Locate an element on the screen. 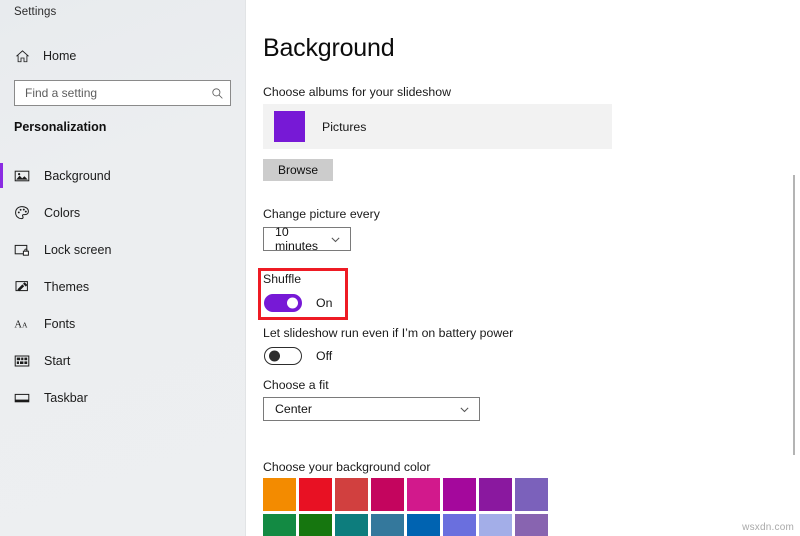  sidebar-item-label: Start is located at coordinates (57, 360).